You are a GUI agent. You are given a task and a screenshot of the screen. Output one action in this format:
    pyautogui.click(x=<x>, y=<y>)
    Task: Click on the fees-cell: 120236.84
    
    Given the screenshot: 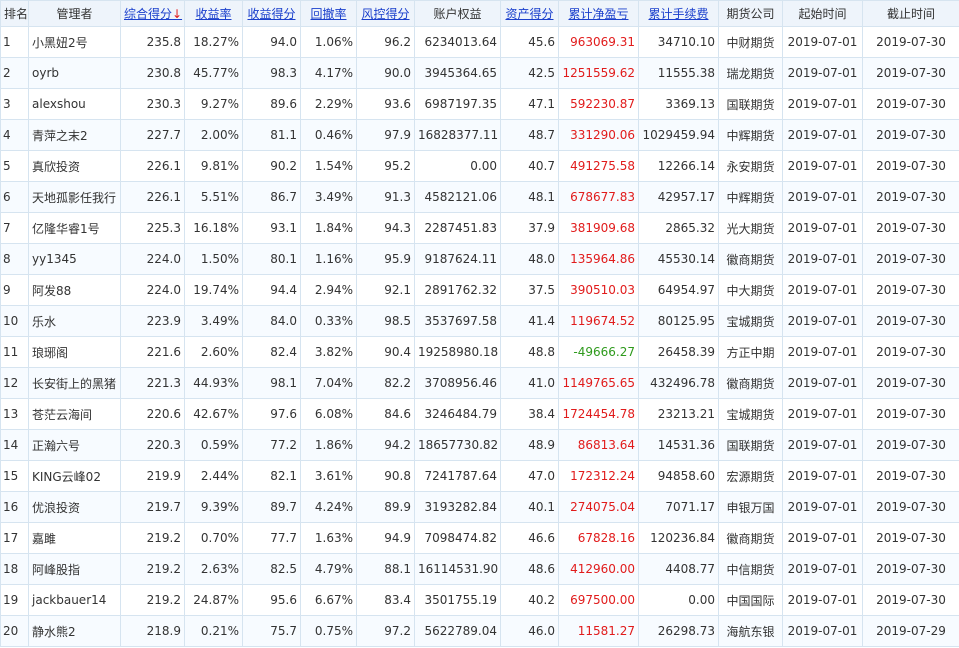 What is the action you would take?
    pyautogui.click(x=678, y=538)
    